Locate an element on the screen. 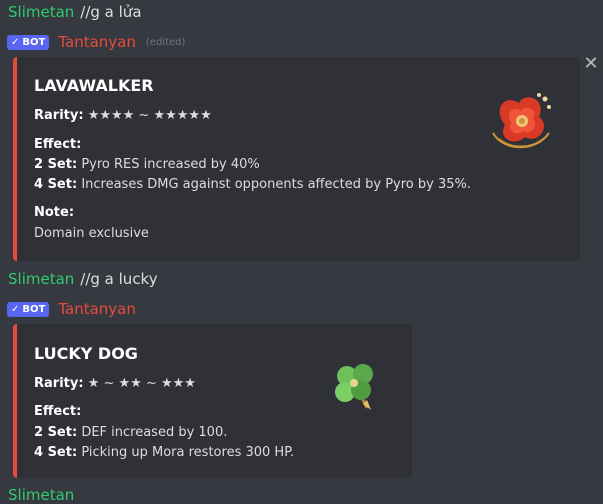  clover-artifact-icon is located at coordinates (354, 387).